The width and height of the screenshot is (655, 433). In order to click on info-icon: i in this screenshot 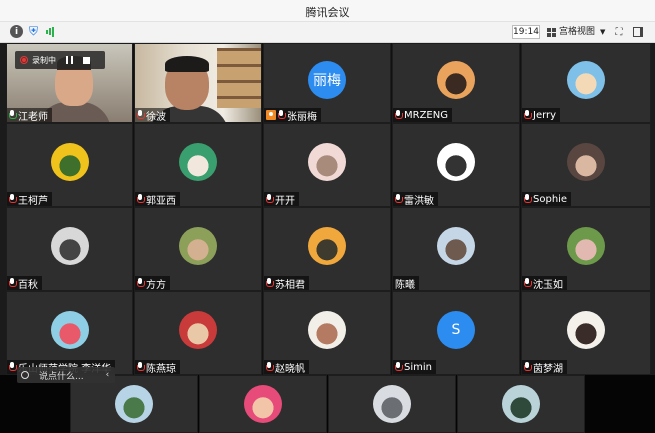, I will do `click(16, 31)`.